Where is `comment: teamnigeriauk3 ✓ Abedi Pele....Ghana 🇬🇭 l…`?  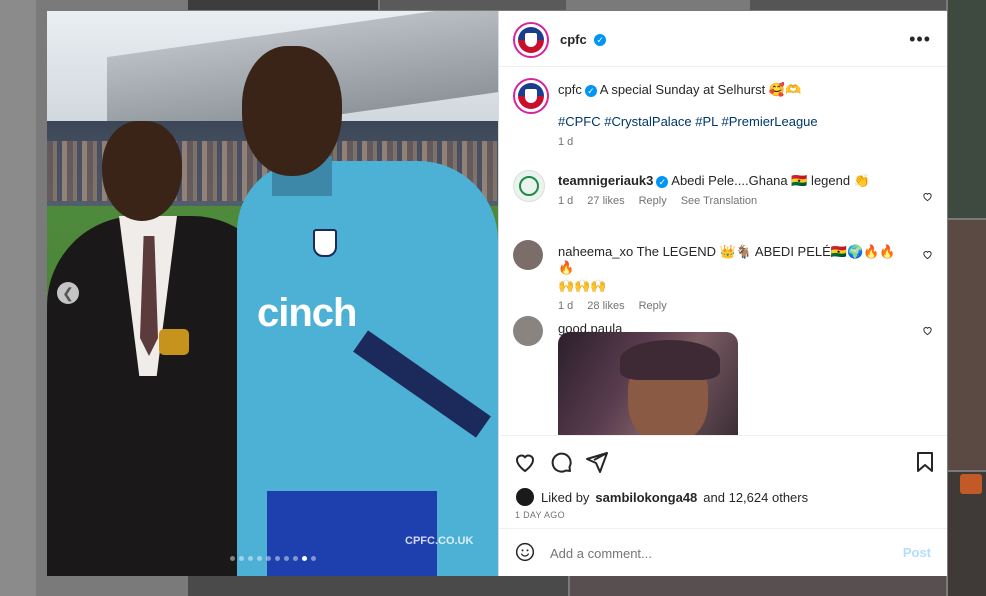
comment: teamnigeriauk3 ✓ Abedi Pele....Ghana 🇬🇭 l… is located at coordinates (733, 190).